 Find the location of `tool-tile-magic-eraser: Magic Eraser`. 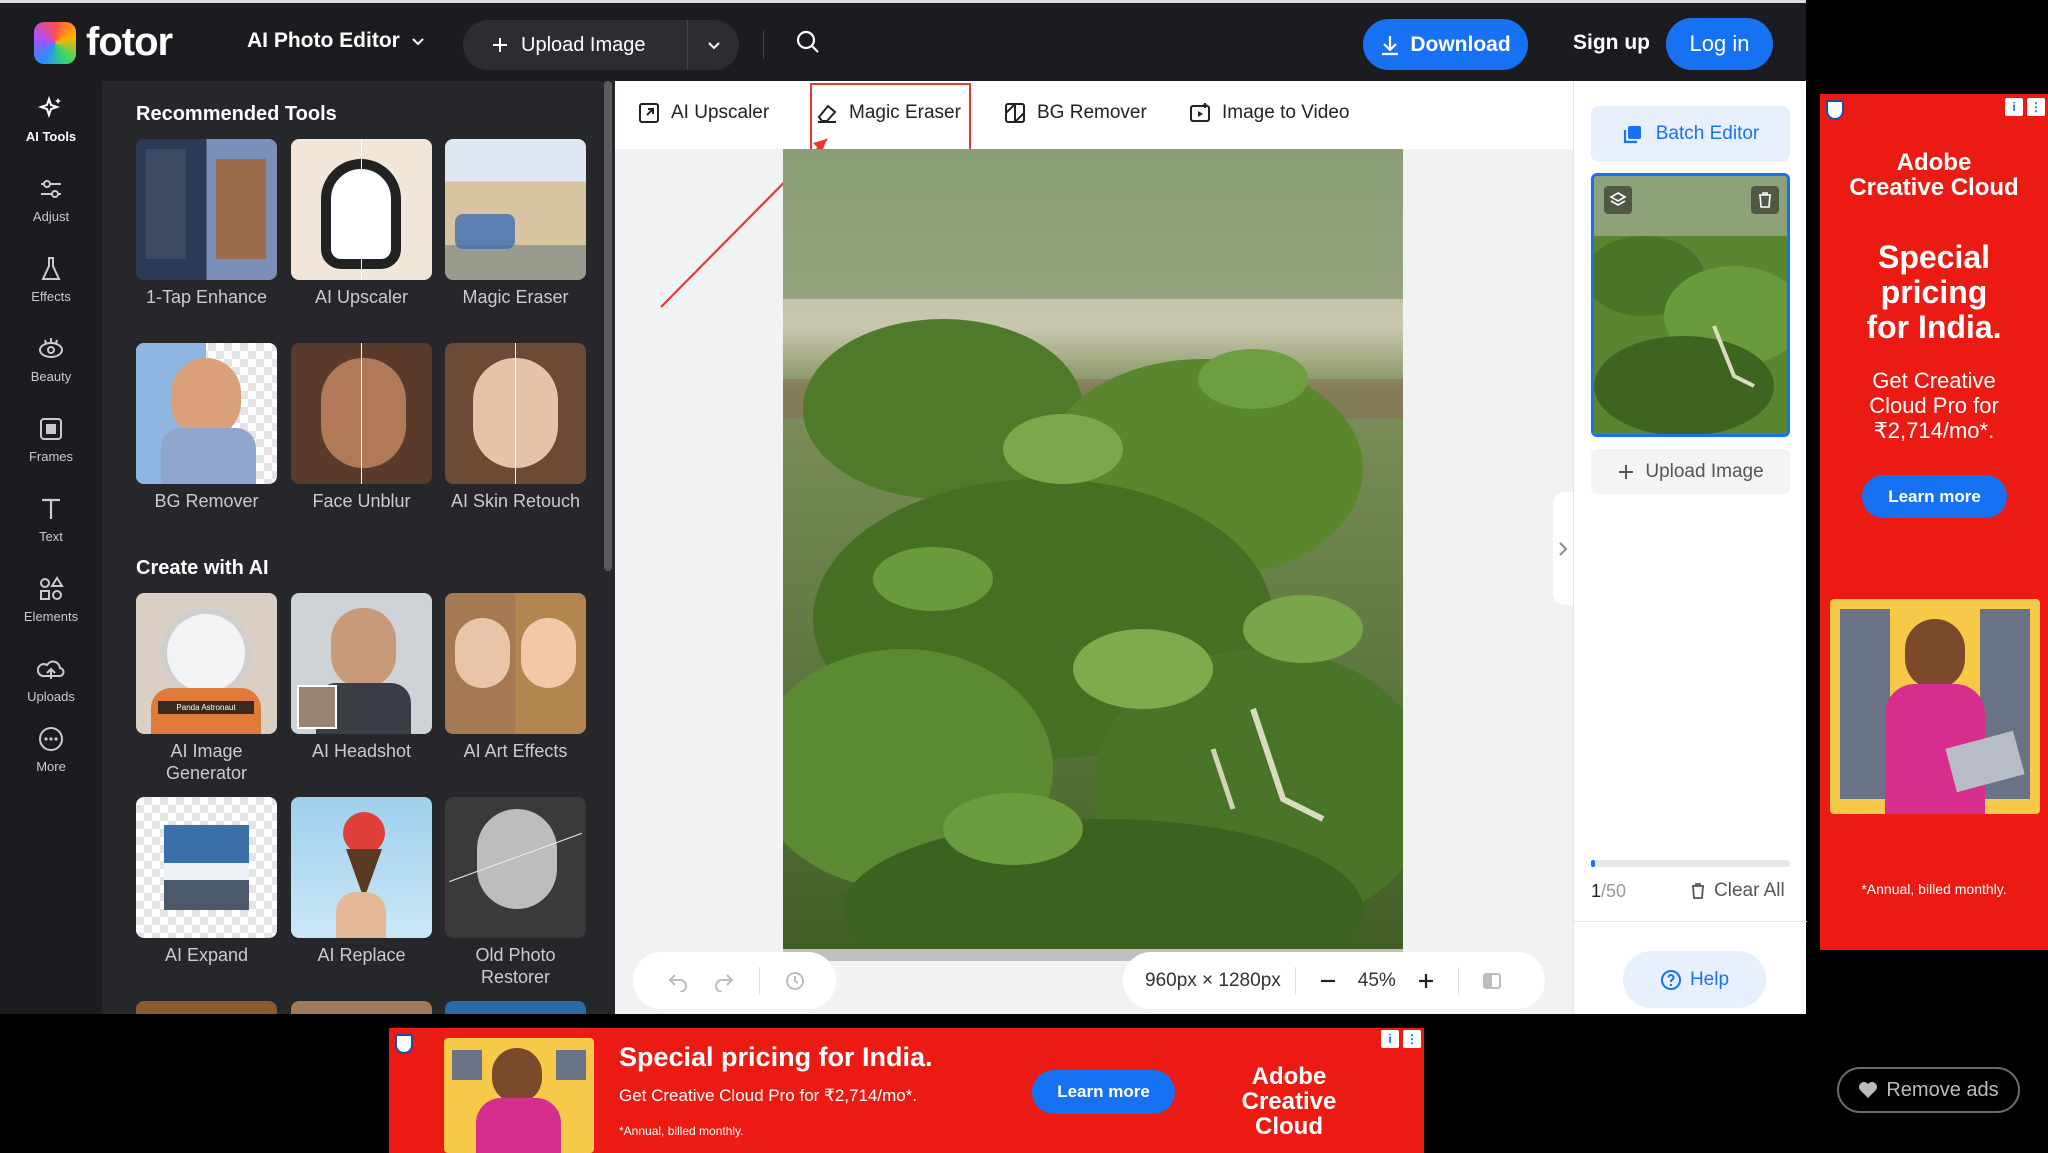

tool-tile-magic-eraser: Magic Eraser is located at coordinates (515, 223).